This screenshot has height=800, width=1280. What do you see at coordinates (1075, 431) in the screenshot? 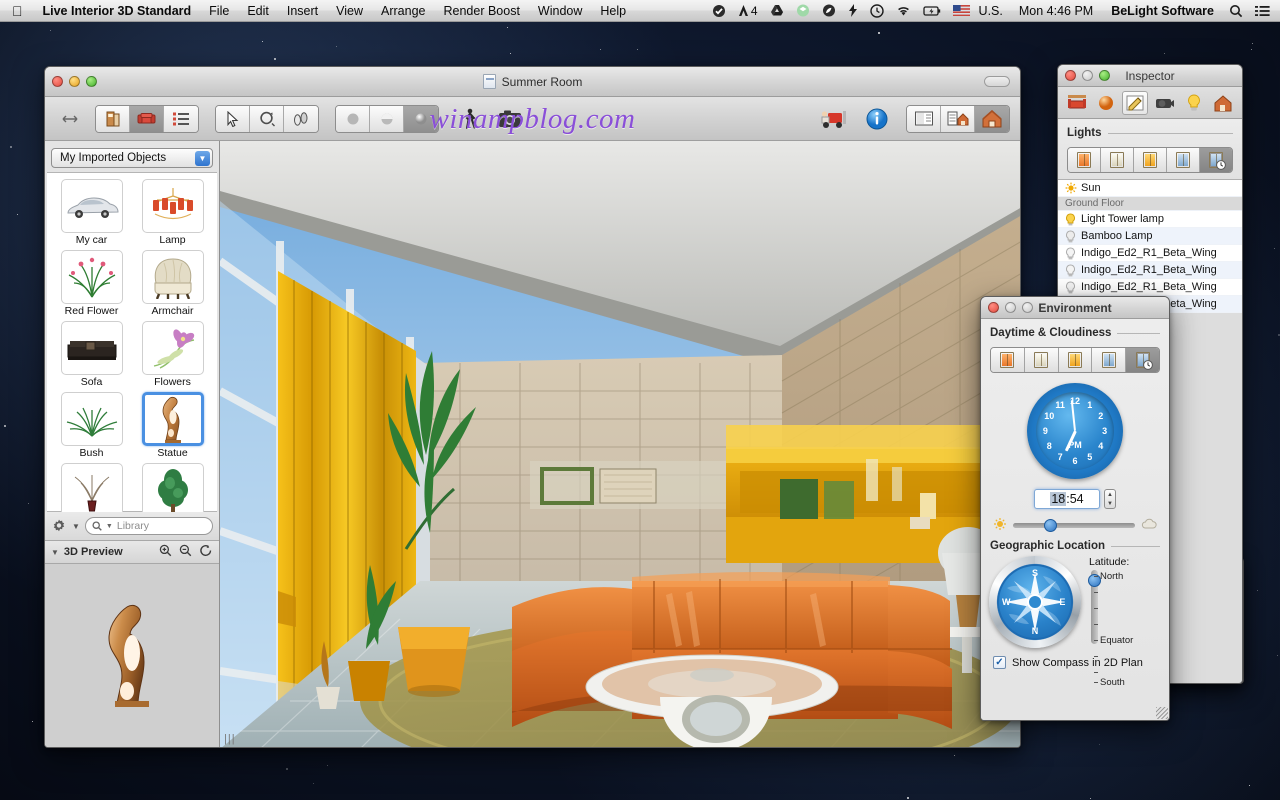
I see `analog-clock: 12 1 2 3 4 5 6 7 8 9 10 11 PM` at bounding box center [1075, 431].